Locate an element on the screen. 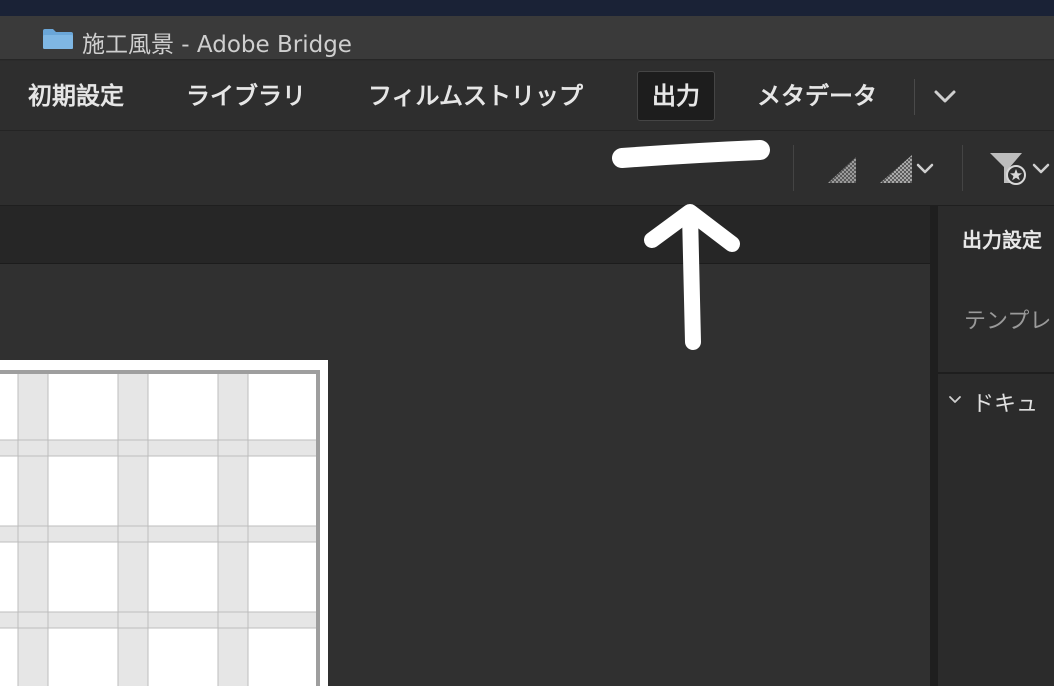 This screenshot has height=686, width=1054. workspace-separator is located at coordinates (914, 97).